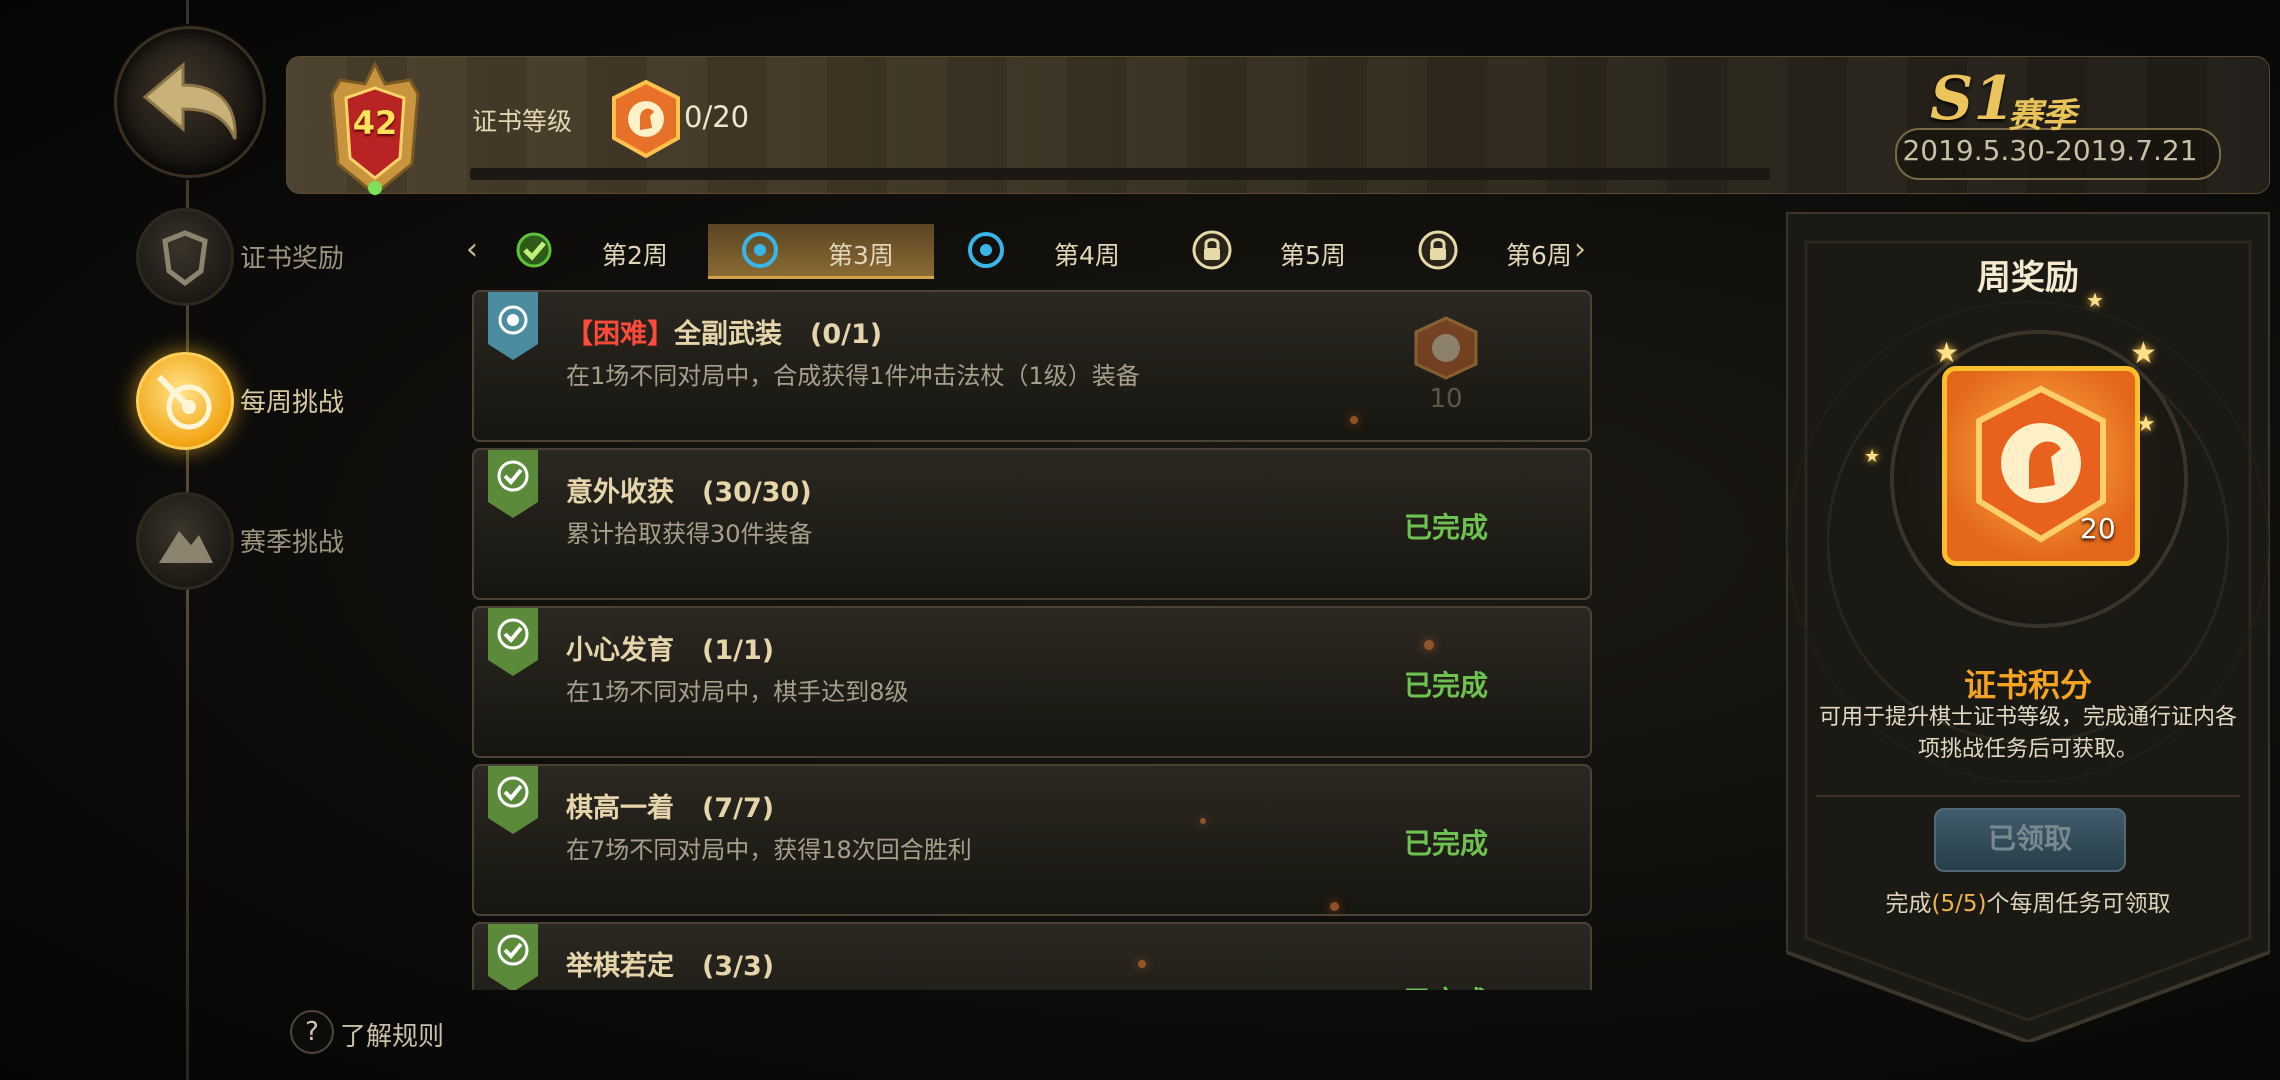 This screenshot has width=2280, height=1080. Describe the element at coordinates (737, 692) in the screenshot. I see `task-desc: 在1场不同对局中，棋手达到8级` at that location.